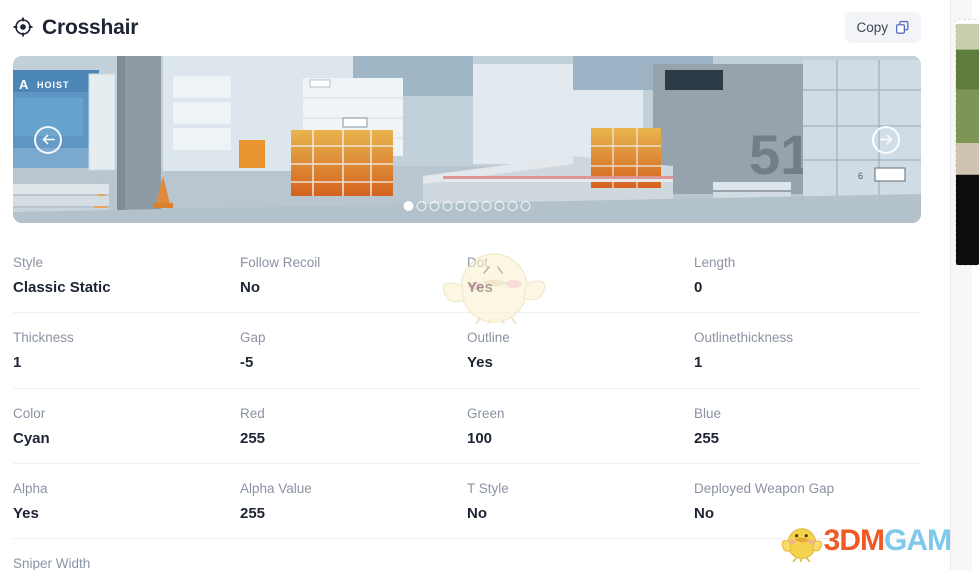 This screenshot has width=979, height=570. I want to click on property-cell: Thickness 1, so click(126, 351).